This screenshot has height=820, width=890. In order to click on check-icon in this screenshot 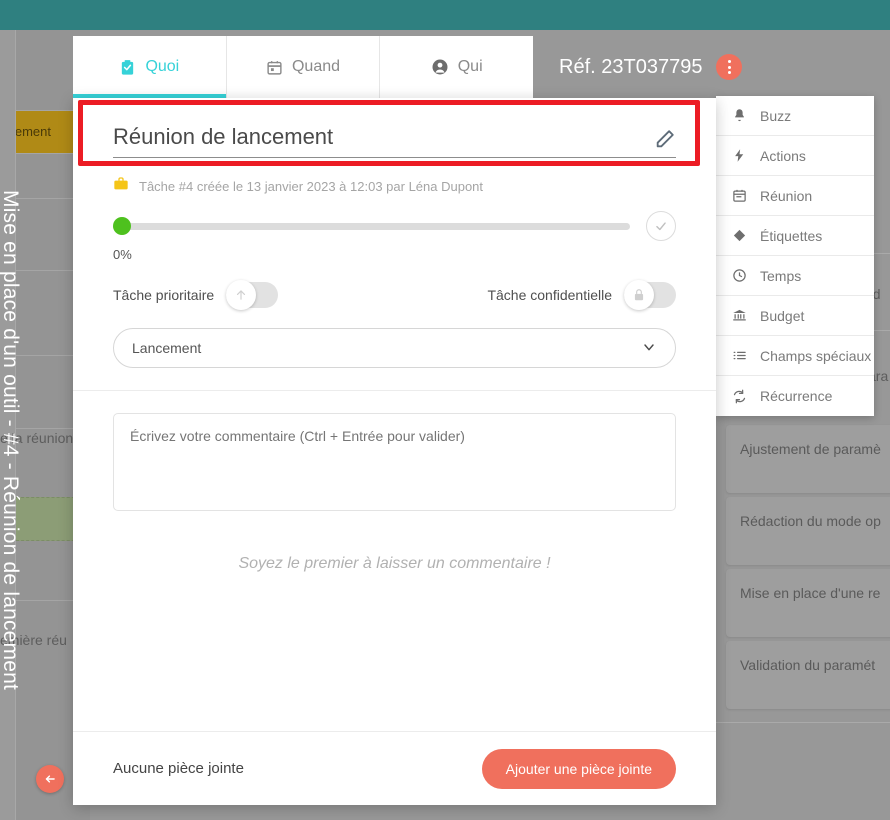, I will do `click(661, 226)`.